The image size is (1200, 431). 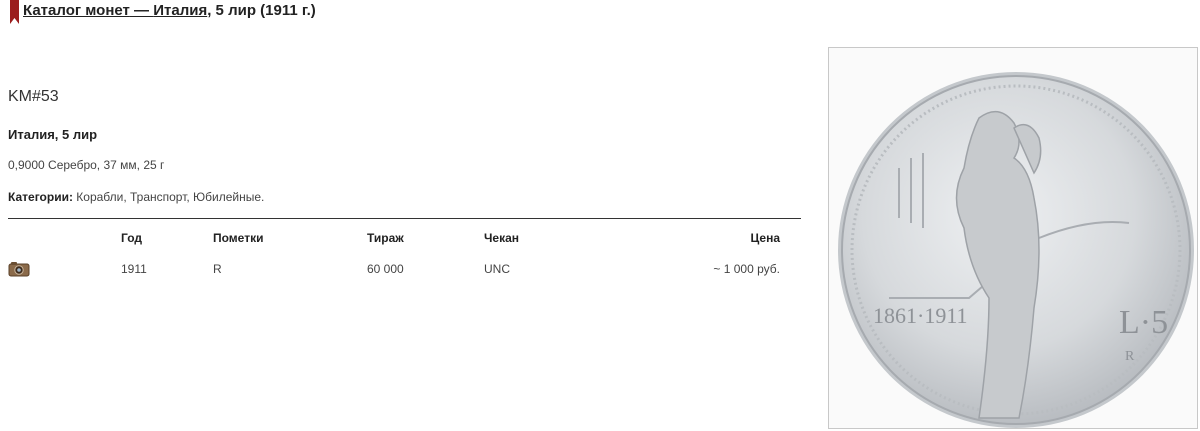 I want to click on grade-cell: UNC, so click(x=497, y=269).